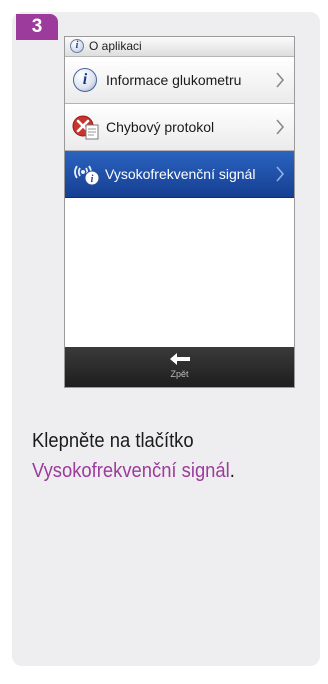 This screenshot has width=328, height=684. I want to click on signal-info-icon: i, so click(87, 175).